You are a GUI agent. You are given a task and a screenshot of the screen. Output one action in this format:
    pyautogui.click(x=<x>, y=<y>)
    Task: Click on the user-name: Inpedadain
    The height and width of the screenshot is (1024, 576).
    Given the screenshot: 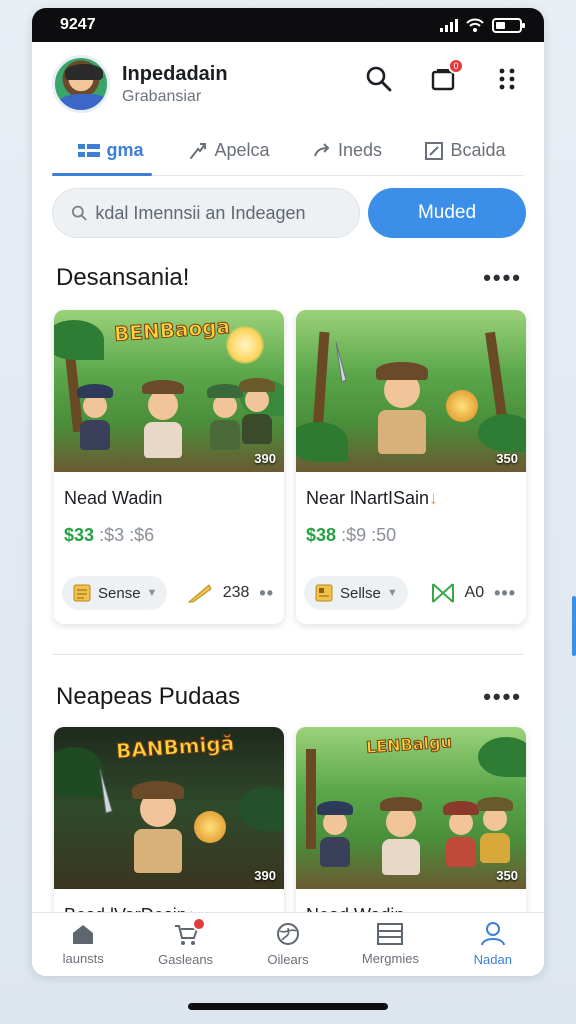 What is the action you would take?
    pyautogui.click(x=175, y=73)
    